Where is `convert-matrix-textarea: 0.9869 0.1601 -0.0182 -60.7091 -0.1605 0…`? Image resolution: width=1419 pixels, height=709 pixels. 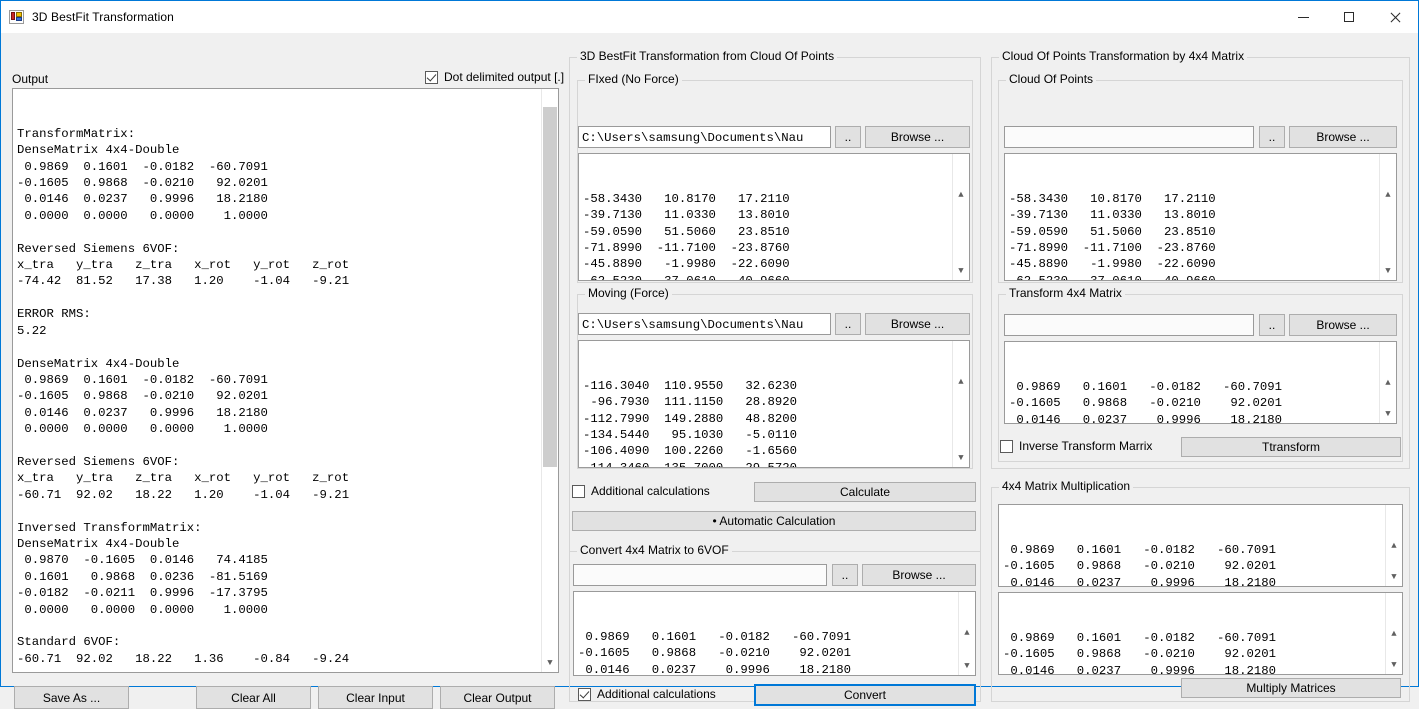 convert-matrix-textarea: 0.9869 0.1601 -0.0182 -60.7091 -0.1605 0… is located at coordinates (774, 633).